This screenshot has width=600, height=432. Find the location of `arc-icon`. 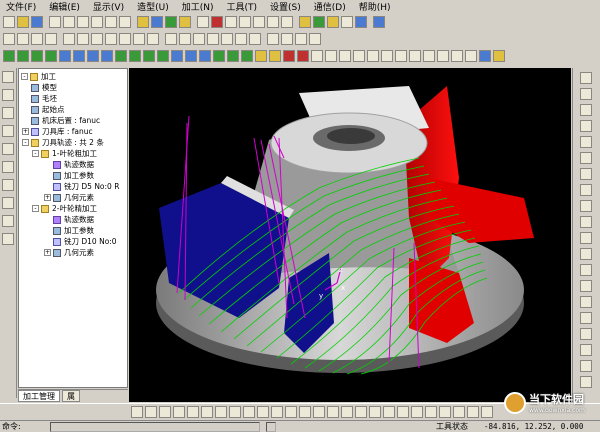

arc-icon is located at coordinates (51, 39).